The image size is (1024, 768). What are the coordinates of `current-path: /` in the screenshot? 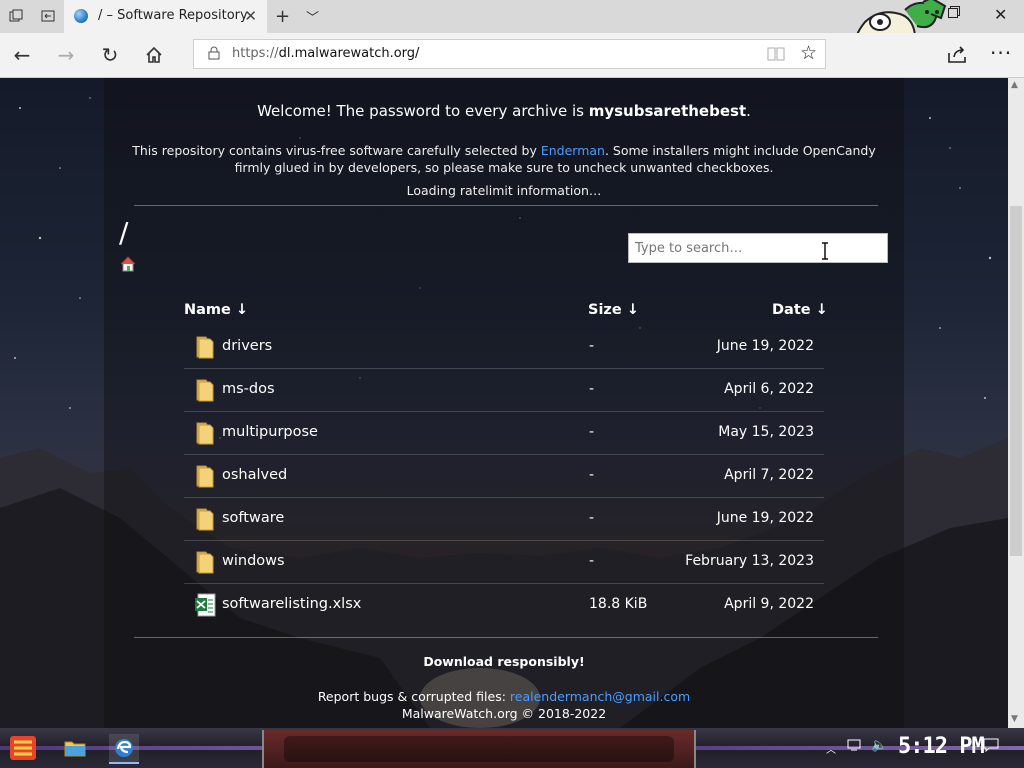 It's located at (124, 232).